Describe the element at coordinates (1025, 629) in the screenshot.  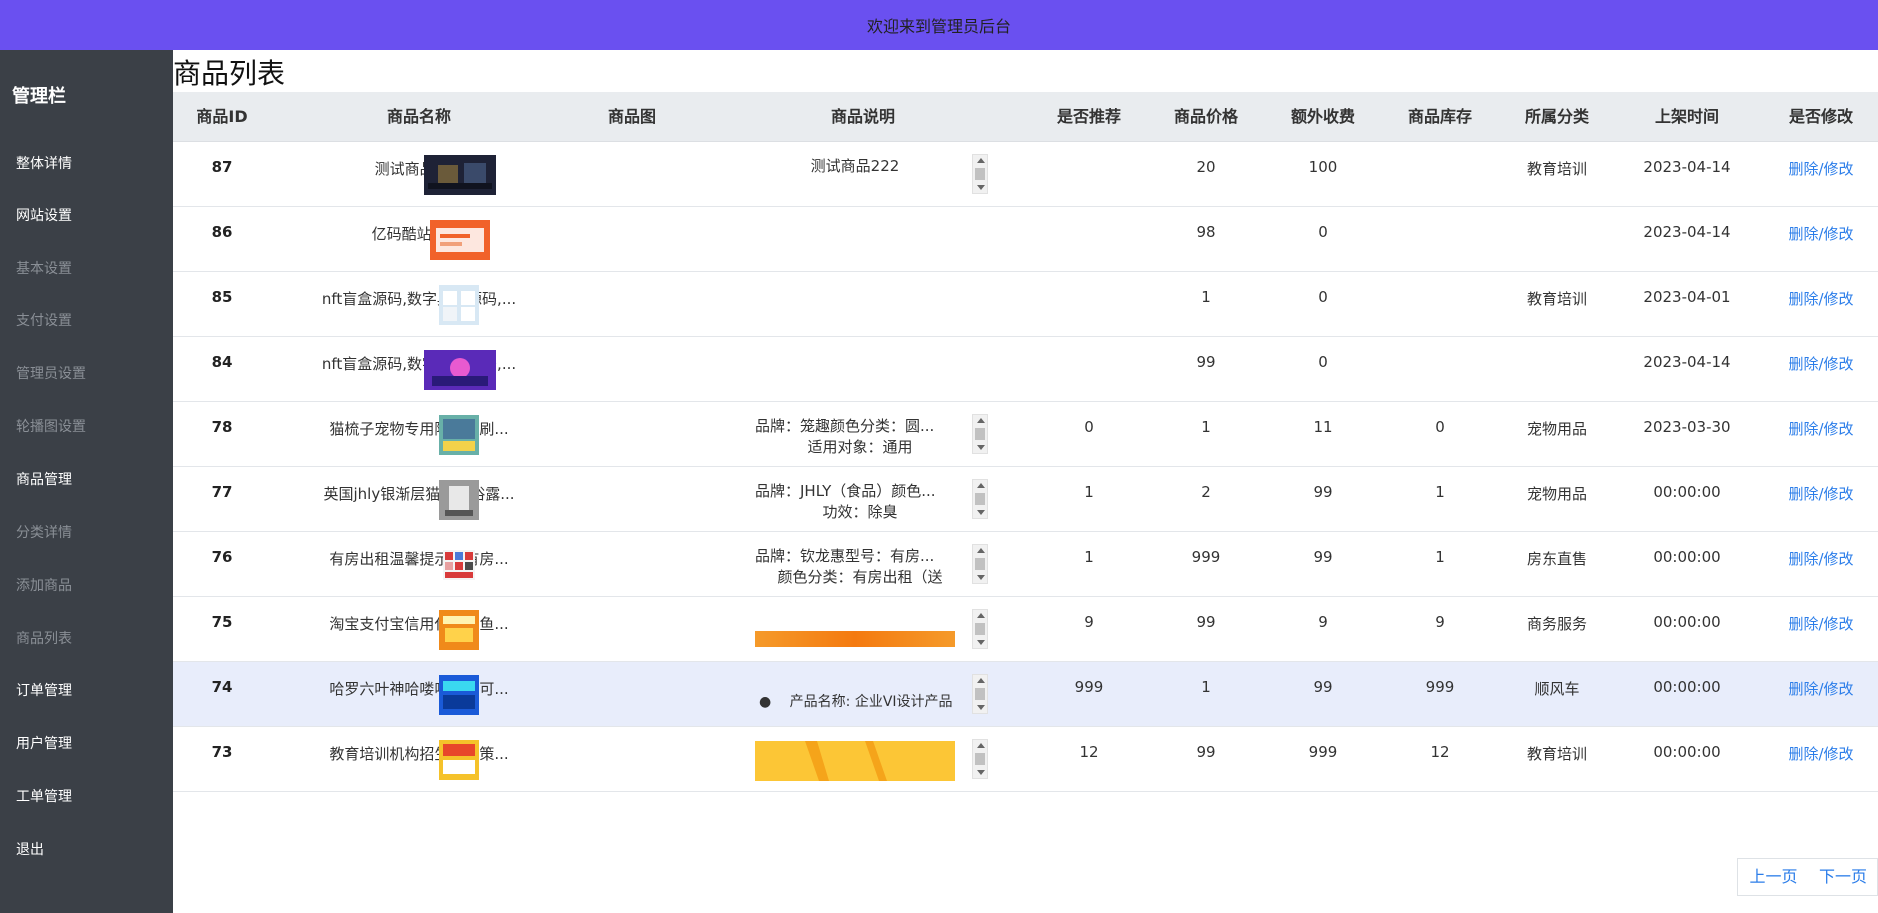
I see `table-row: 75 淘宝支付宝信用代拍闲鱼... 9 99 9 9 商务服务 00:00:00 删除/修改` at that location.